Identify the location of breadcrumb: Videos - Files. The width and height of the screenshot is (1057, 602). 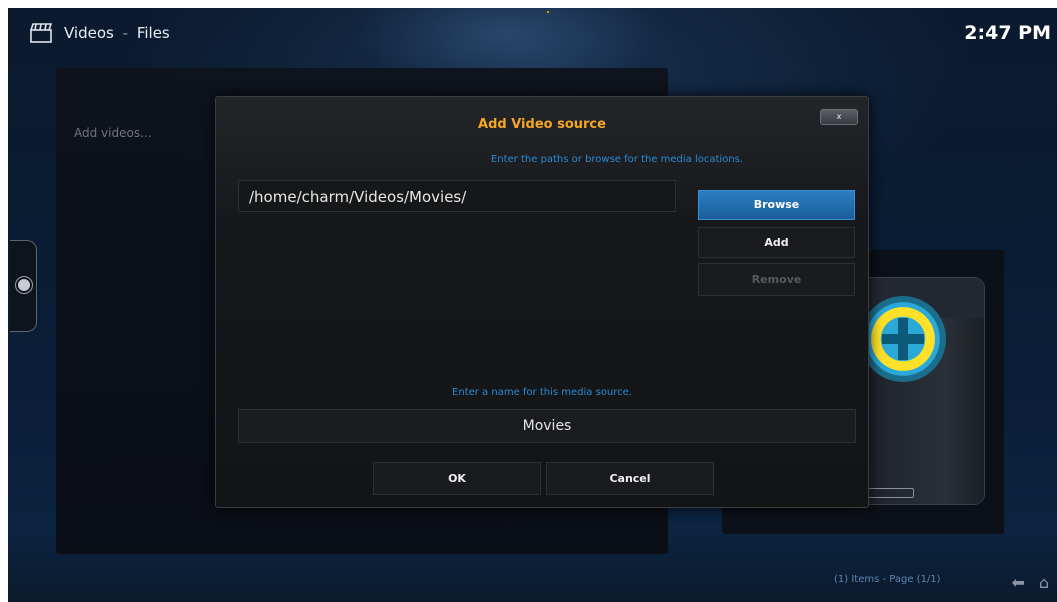
(117, 33).